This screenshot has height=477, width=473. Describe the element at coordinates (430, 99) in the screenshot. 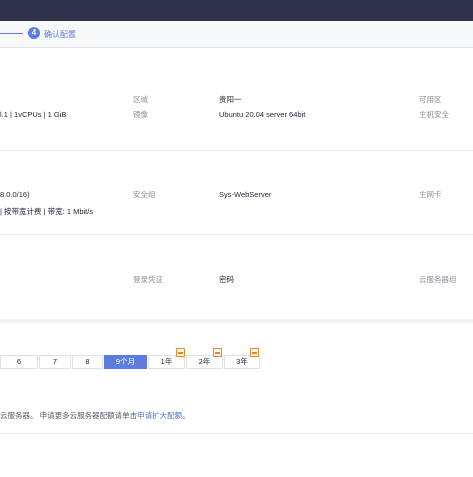

I see `az-label: 可用区` at that location.